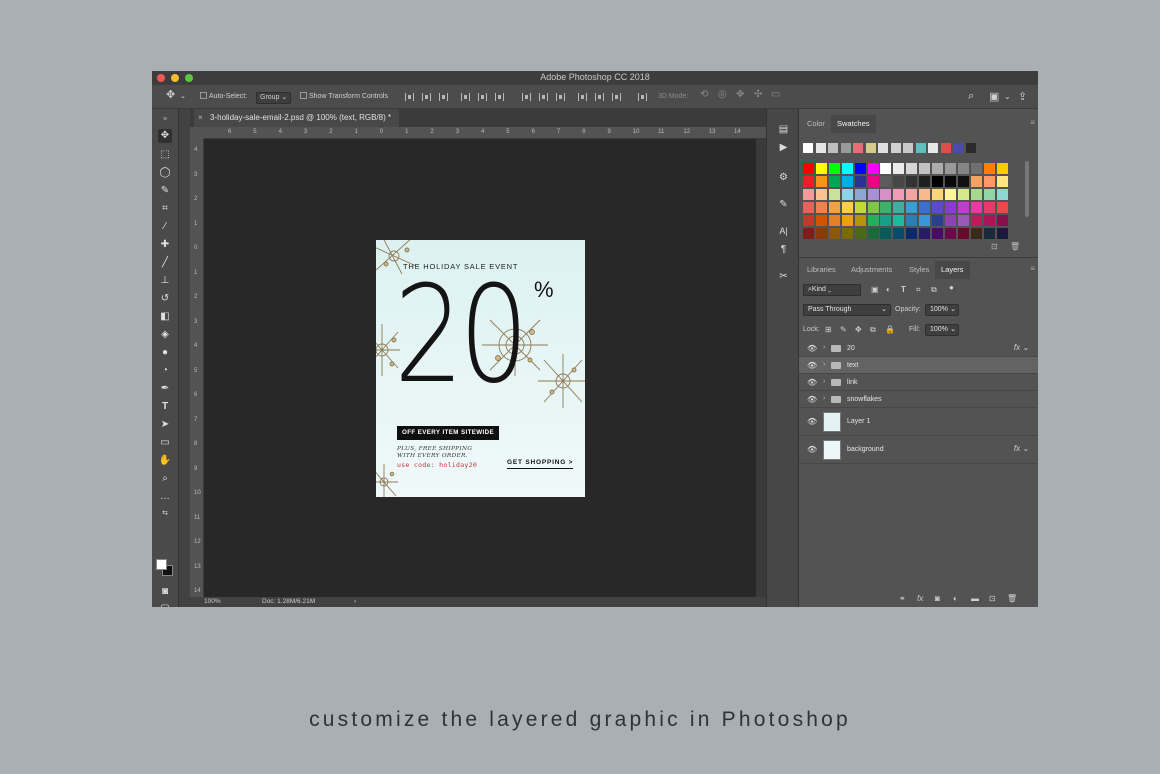 This screenshot has width=1160, height=774. What do you see at coordinates (783, 249) in the screenshot?
I see `paragraph-panel-icon: ¶` at bounding box center [783, 249].